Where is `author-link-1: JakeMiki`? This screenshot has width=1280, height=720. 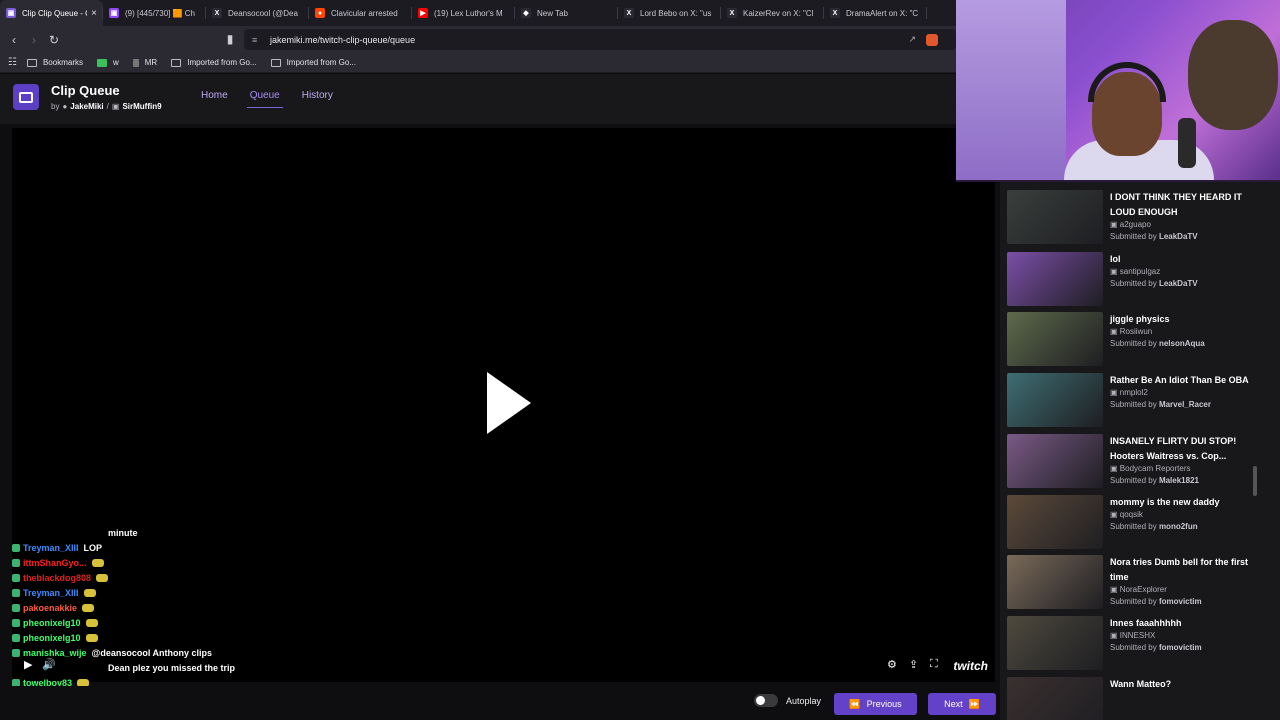
author-link-1: JakeMiki is located at coordinates (86, 106).